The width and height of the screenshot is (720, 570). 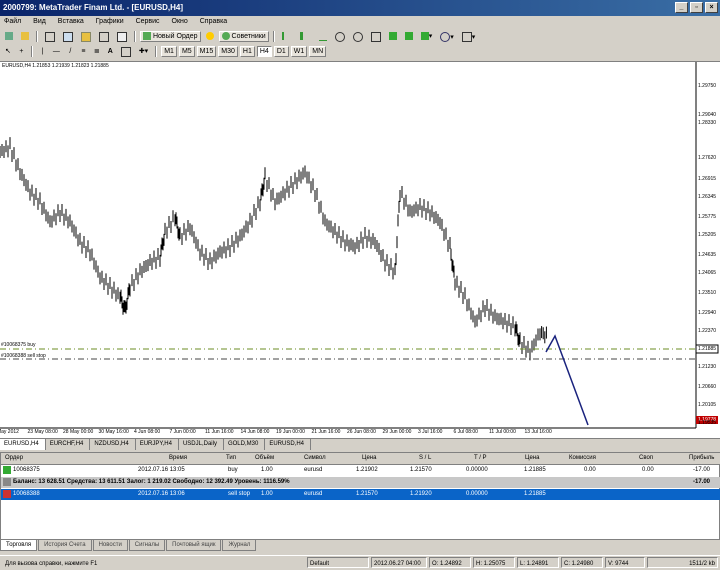 What do you see at coordinates (340, 36) in the screenshot?
I see `zoom-in-button` at bounding box center [340, 36].